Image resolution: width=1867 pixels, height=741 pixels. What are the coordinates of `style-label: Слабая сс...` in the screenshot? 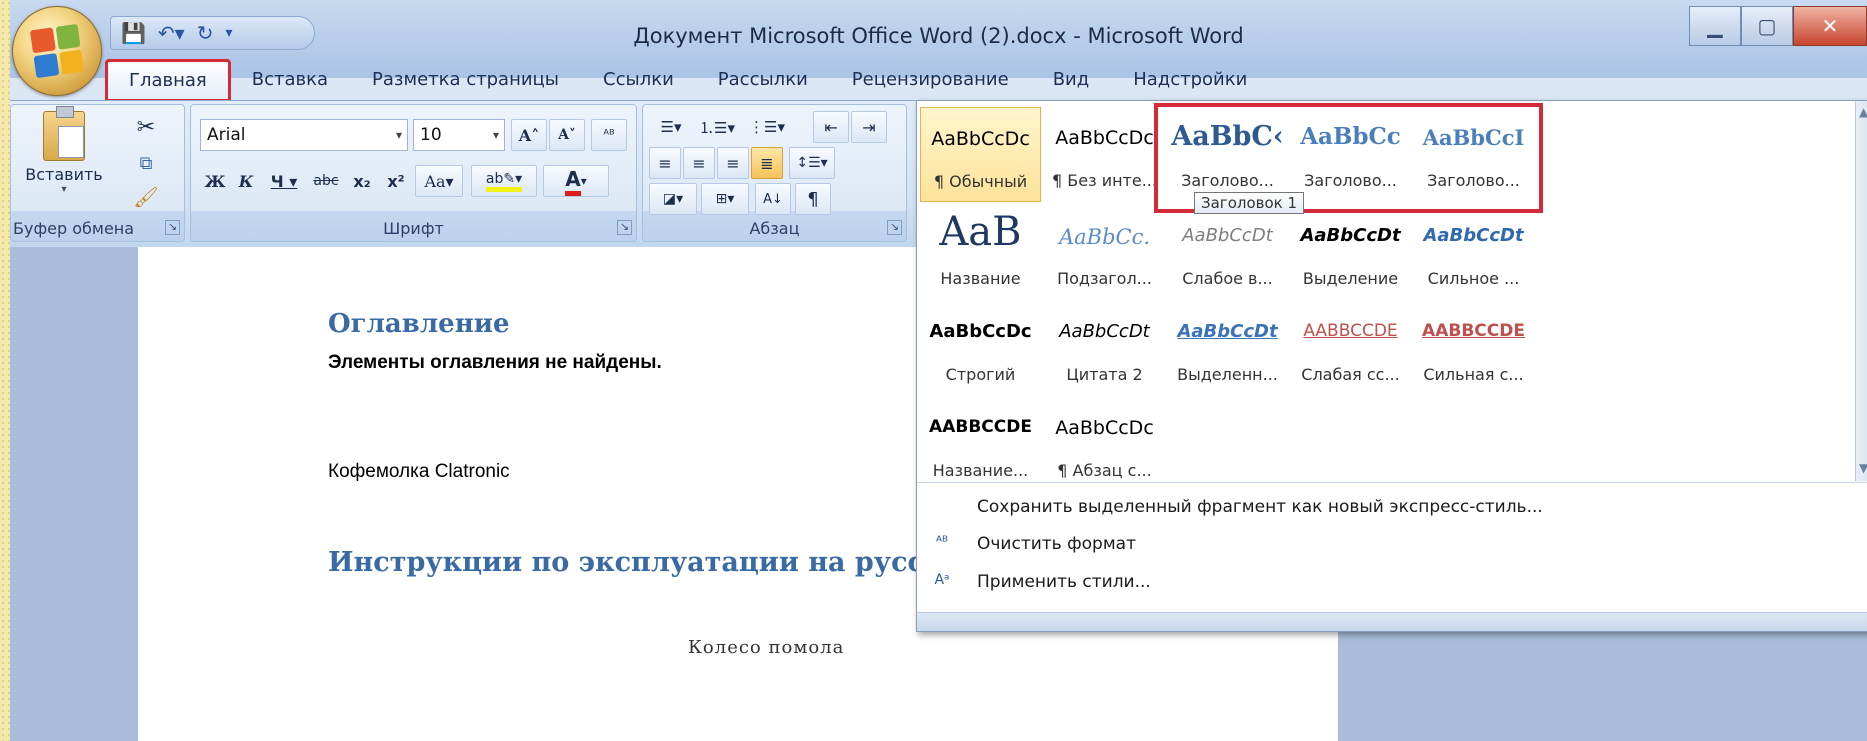 It's located at (1350, 374).